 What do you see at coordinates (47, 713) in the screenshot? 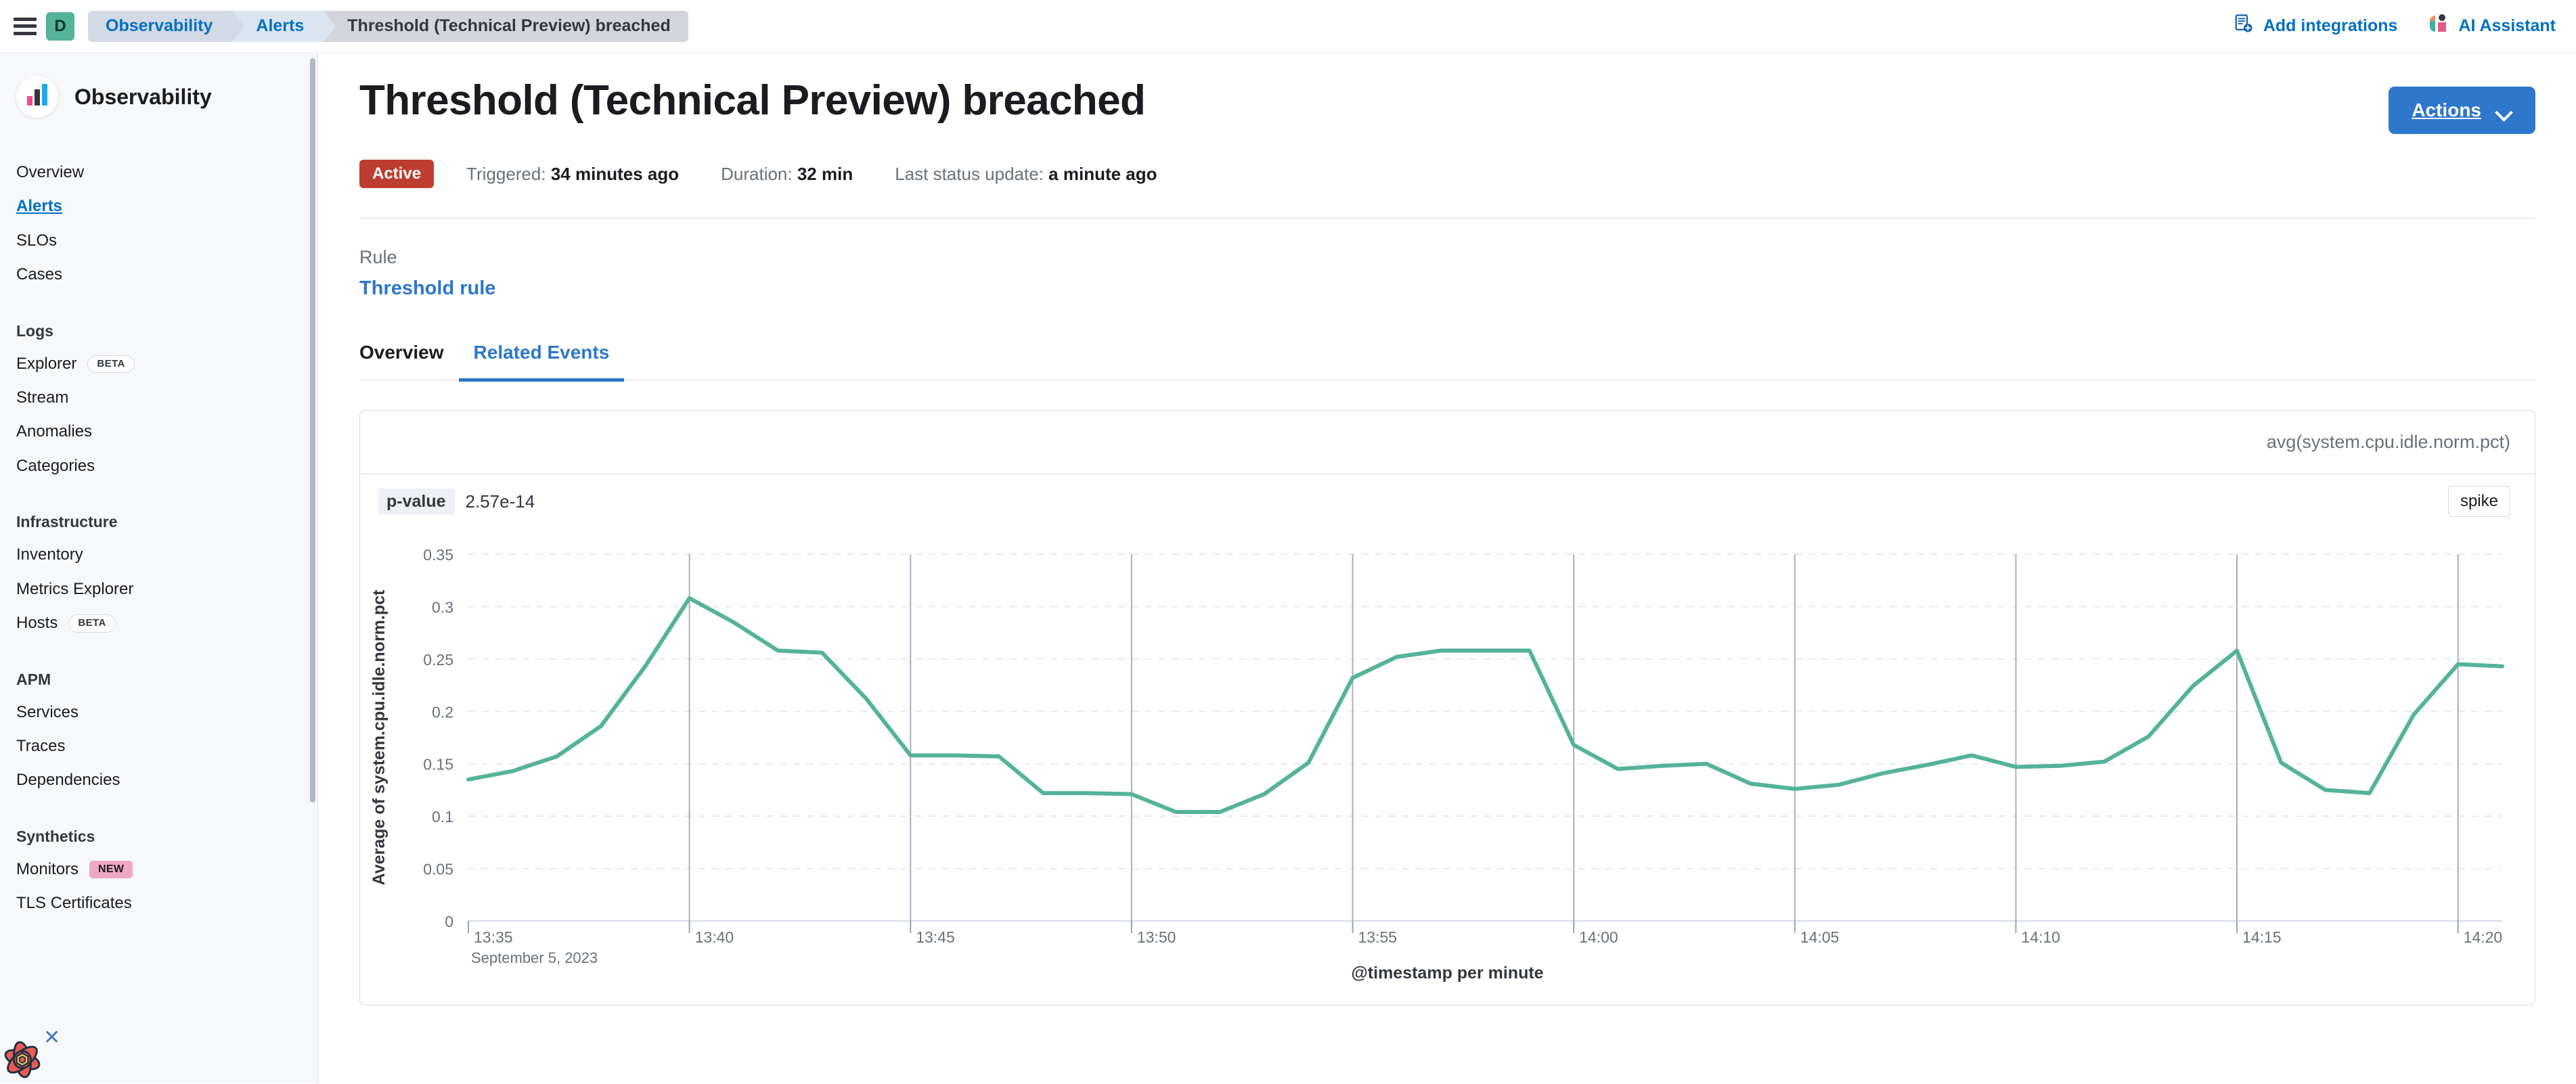
I see `sidebar-item-label: Services` at bounding box center [47, 713].